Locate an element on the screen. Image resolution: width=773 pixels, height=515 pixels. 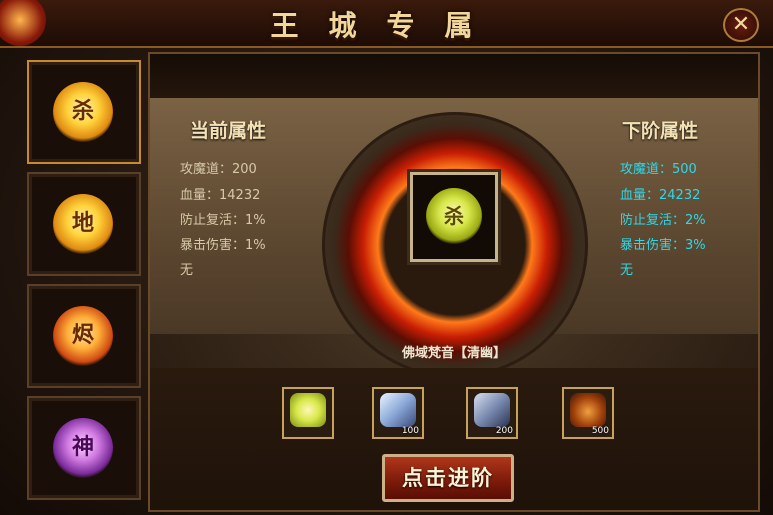
cost-count: 100 is located at coordinates (410, 431).